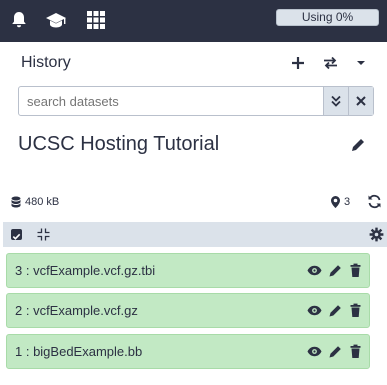  I want to click on panel-title: History, so click(46, 62).